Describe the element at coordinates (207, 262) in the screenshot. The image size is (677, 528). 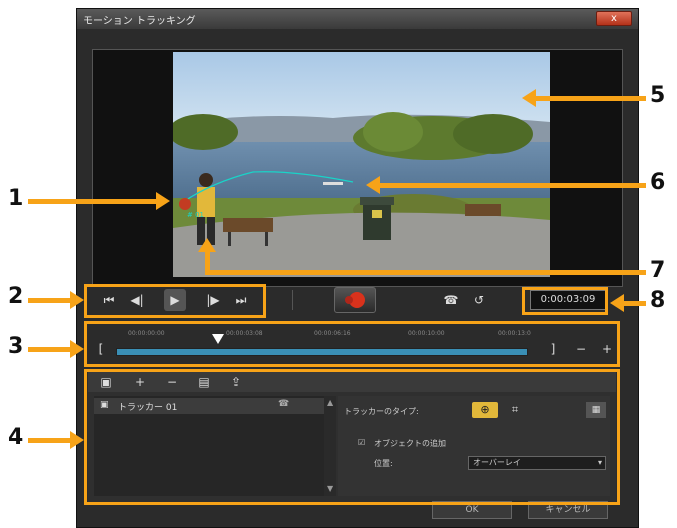
I see `callout-arrow-7-vertical` at that location.